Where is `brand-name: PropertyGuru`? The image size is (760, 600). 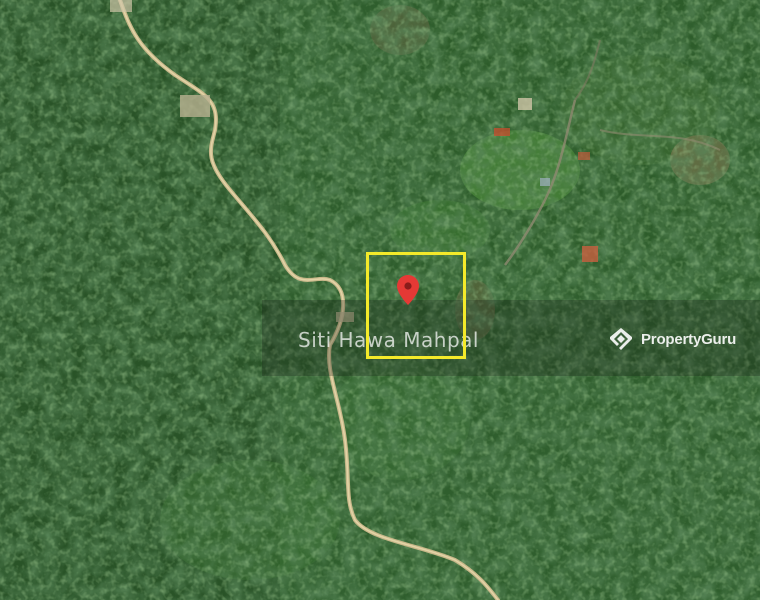
brand-name: PropertyGuru is located at coordinates (689, 339).